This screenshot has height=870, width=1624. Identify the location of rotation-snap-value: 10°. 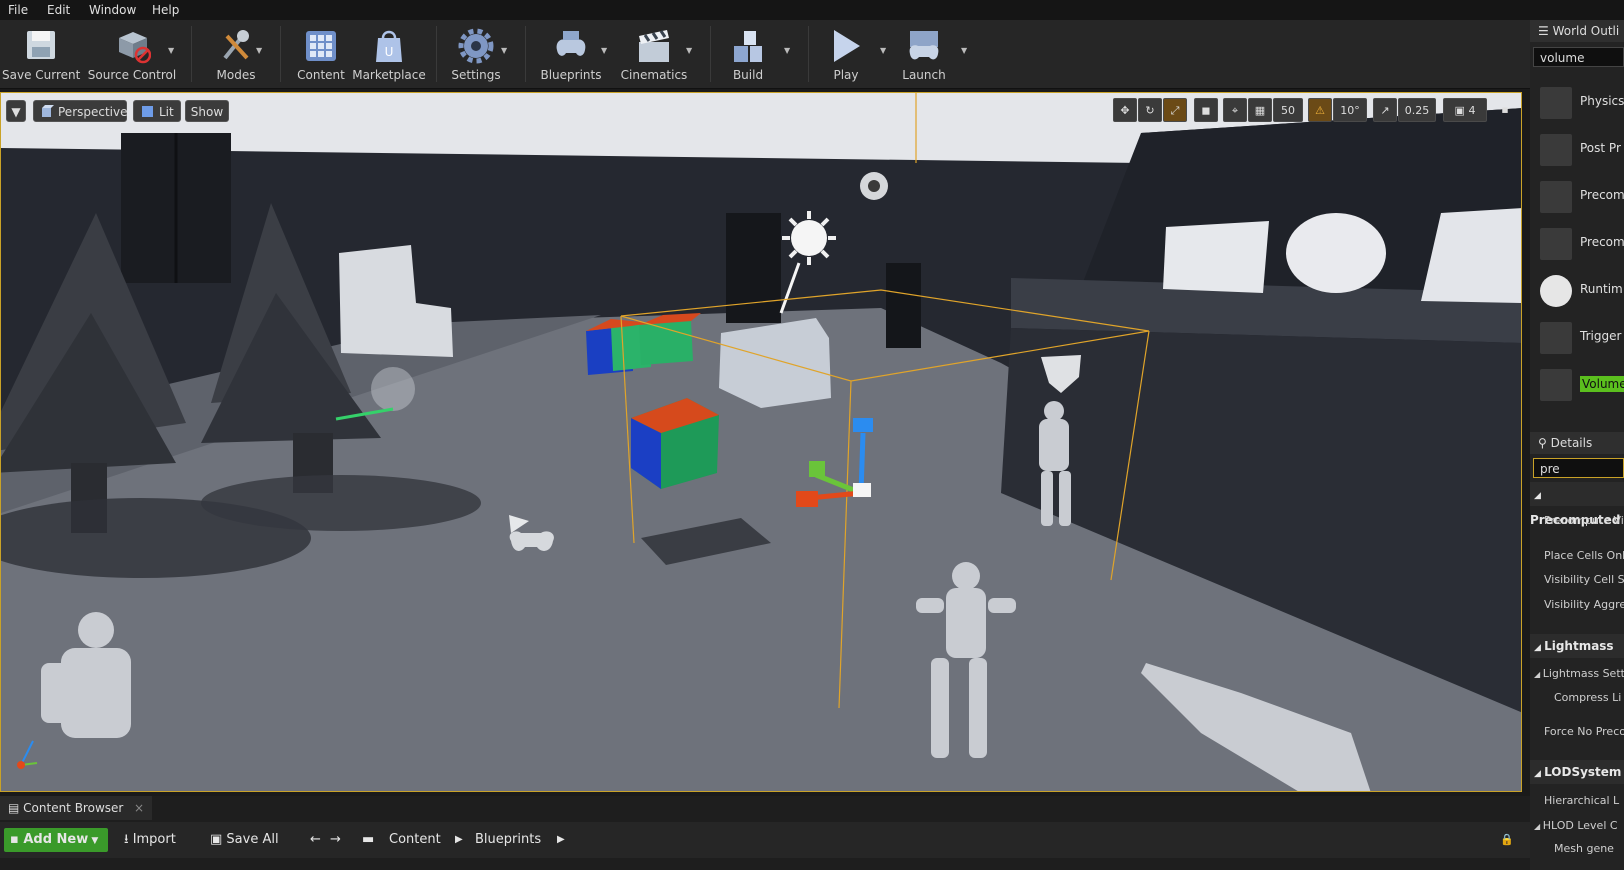
(1350, 110).